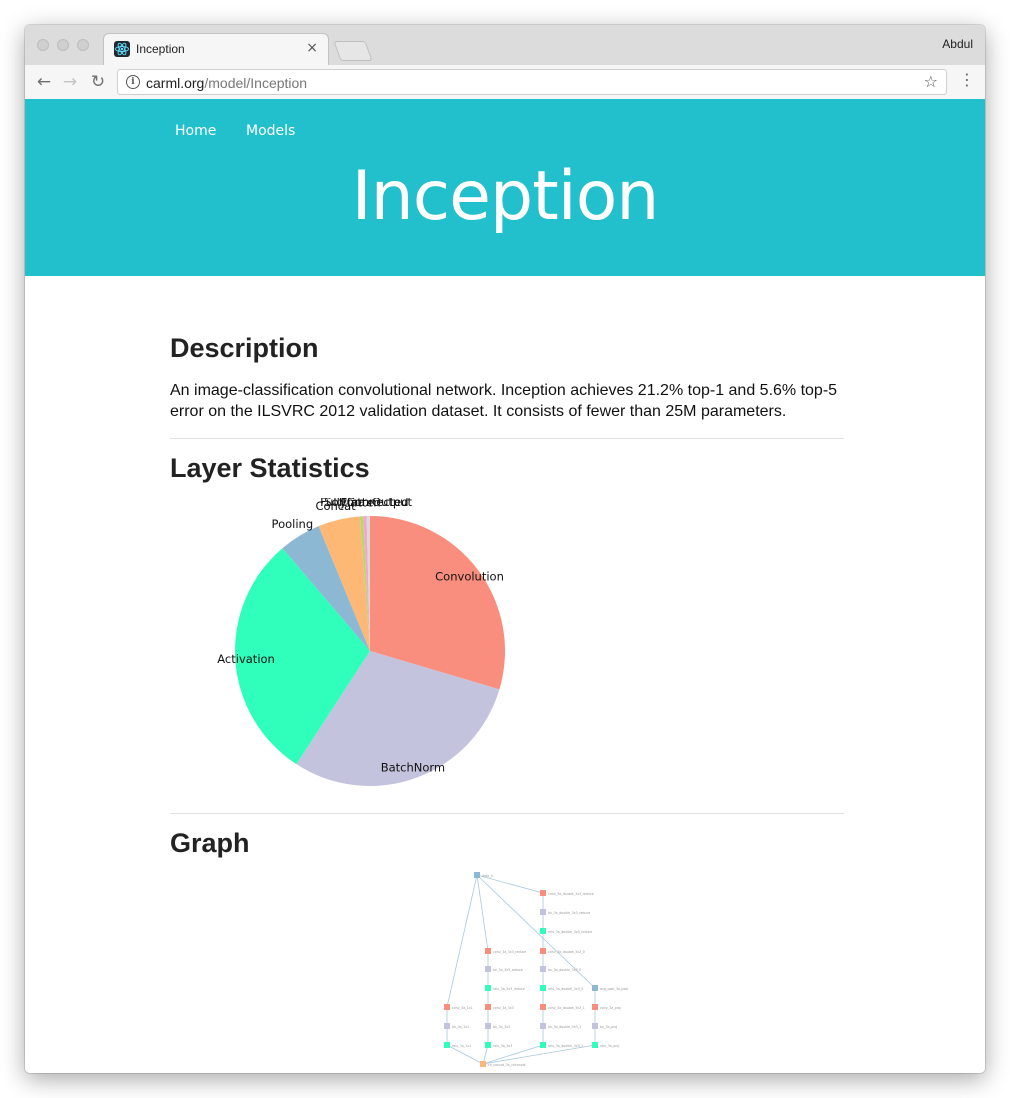 This screenshot has height=1098, width=1010. I want to click on graph-node-conv_3a_1x1, so click(447, 1007).